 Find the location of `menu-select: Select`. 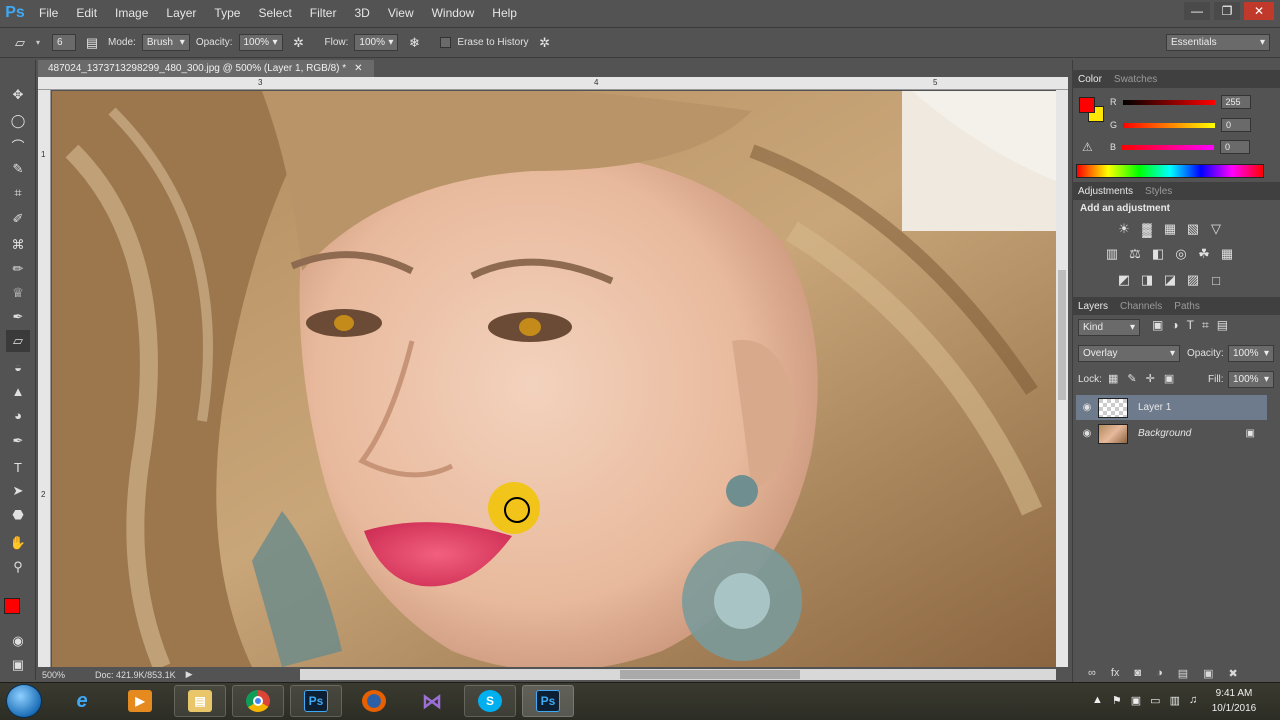

menu-select: Select is located at coordinates (274, 13).